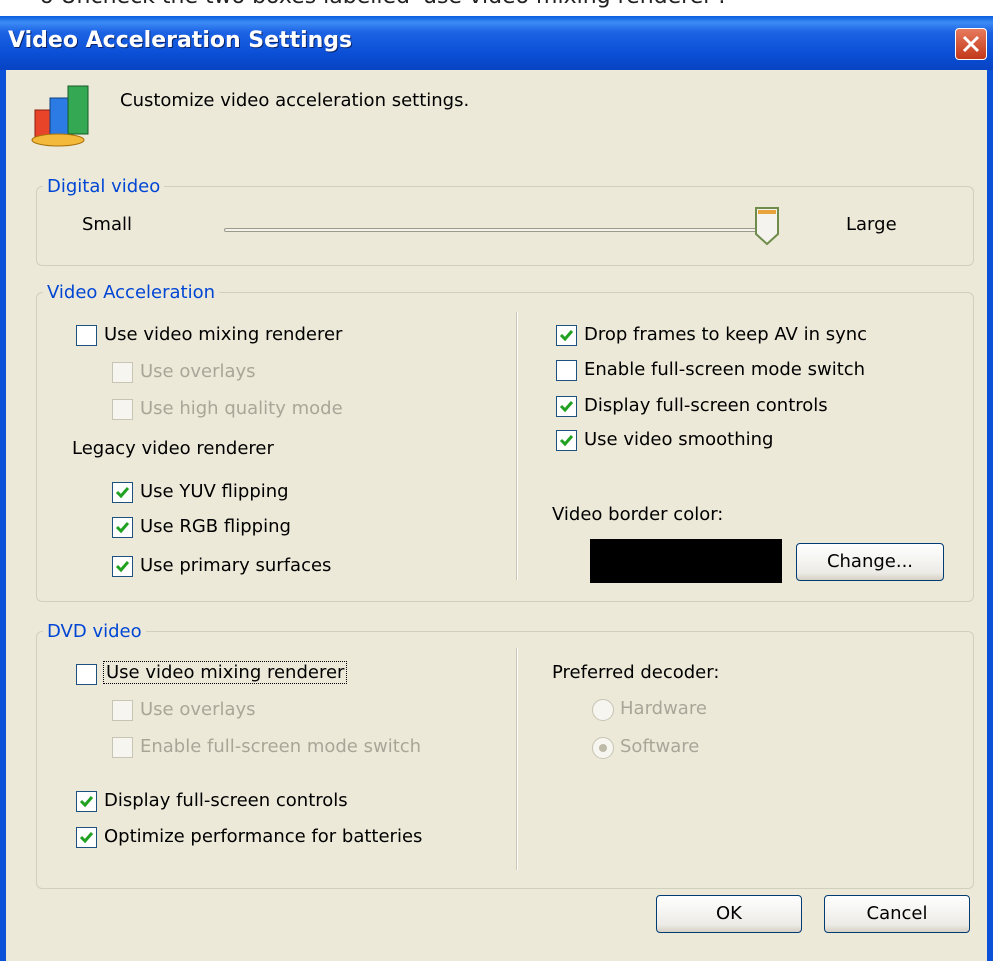 This screenshot has height=961, width=993. Describe the element at coordinates (280, 746) in the screenshot. I see `dvd-fullscreen-switch-label: Enable full-screen mode switch` at that location.